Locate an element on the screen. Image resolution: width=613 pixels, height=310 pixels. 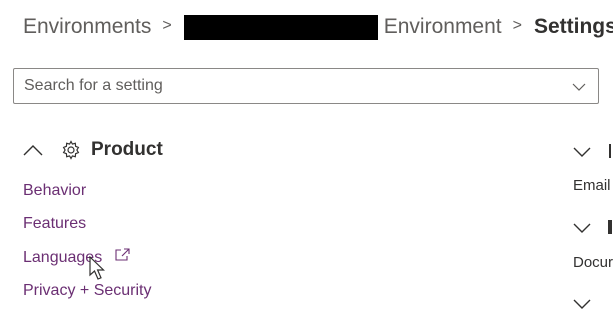
product-section-header: Product is located at coordinates (93, 150).